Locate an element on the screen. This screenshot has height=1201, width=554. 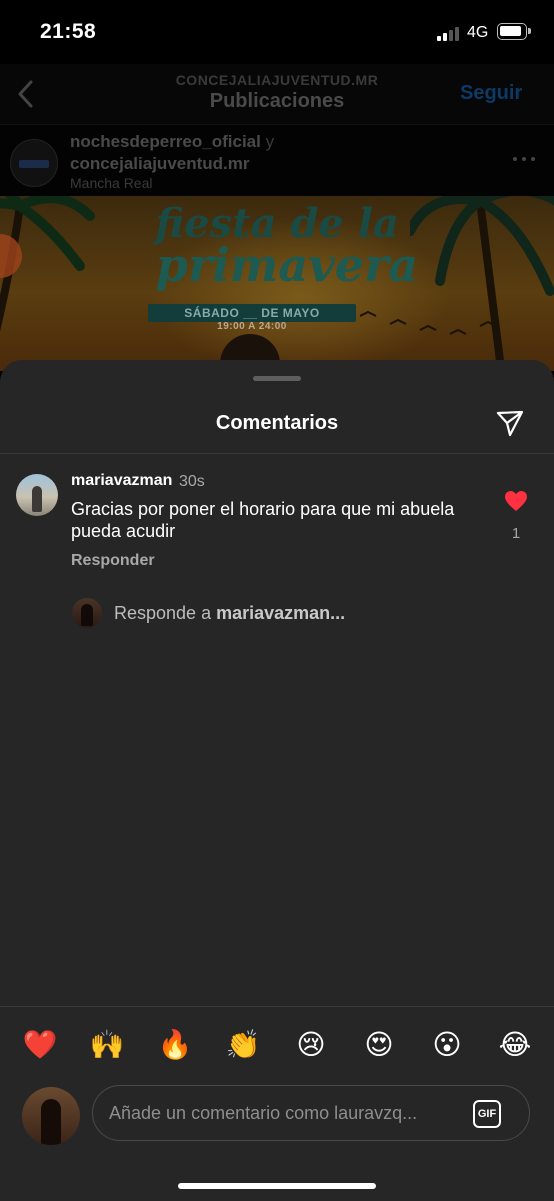
poster-hours: 19:00 A 24:00 is located at coordinates (252, 326).